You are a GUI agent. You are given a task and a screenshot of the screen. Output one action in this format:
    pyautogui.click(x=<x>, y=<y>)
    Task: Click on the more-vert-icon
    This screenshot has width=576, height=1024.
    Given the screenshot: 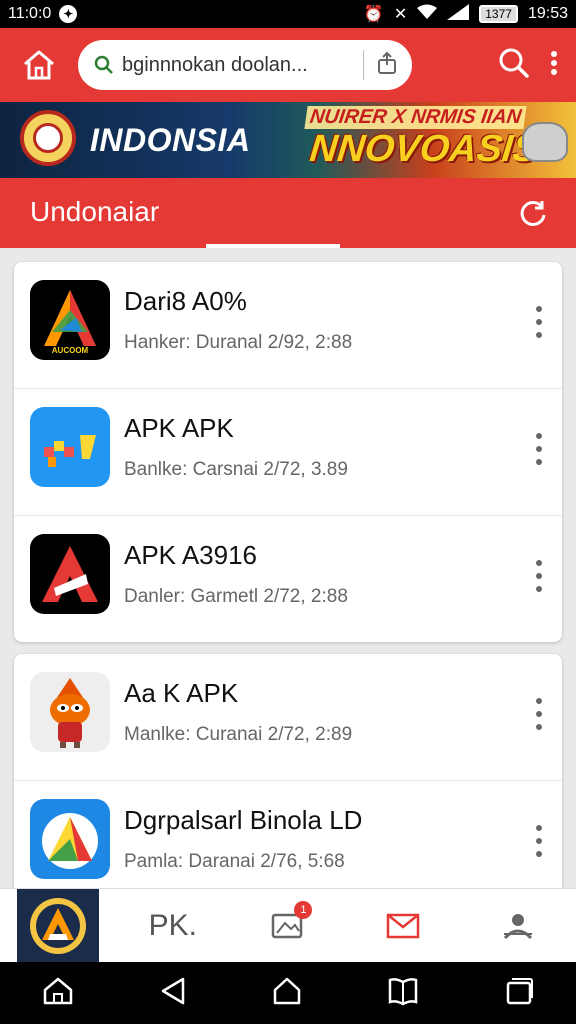 What is the action you would take?
    pyautogui.click(x=554, y=62)
    